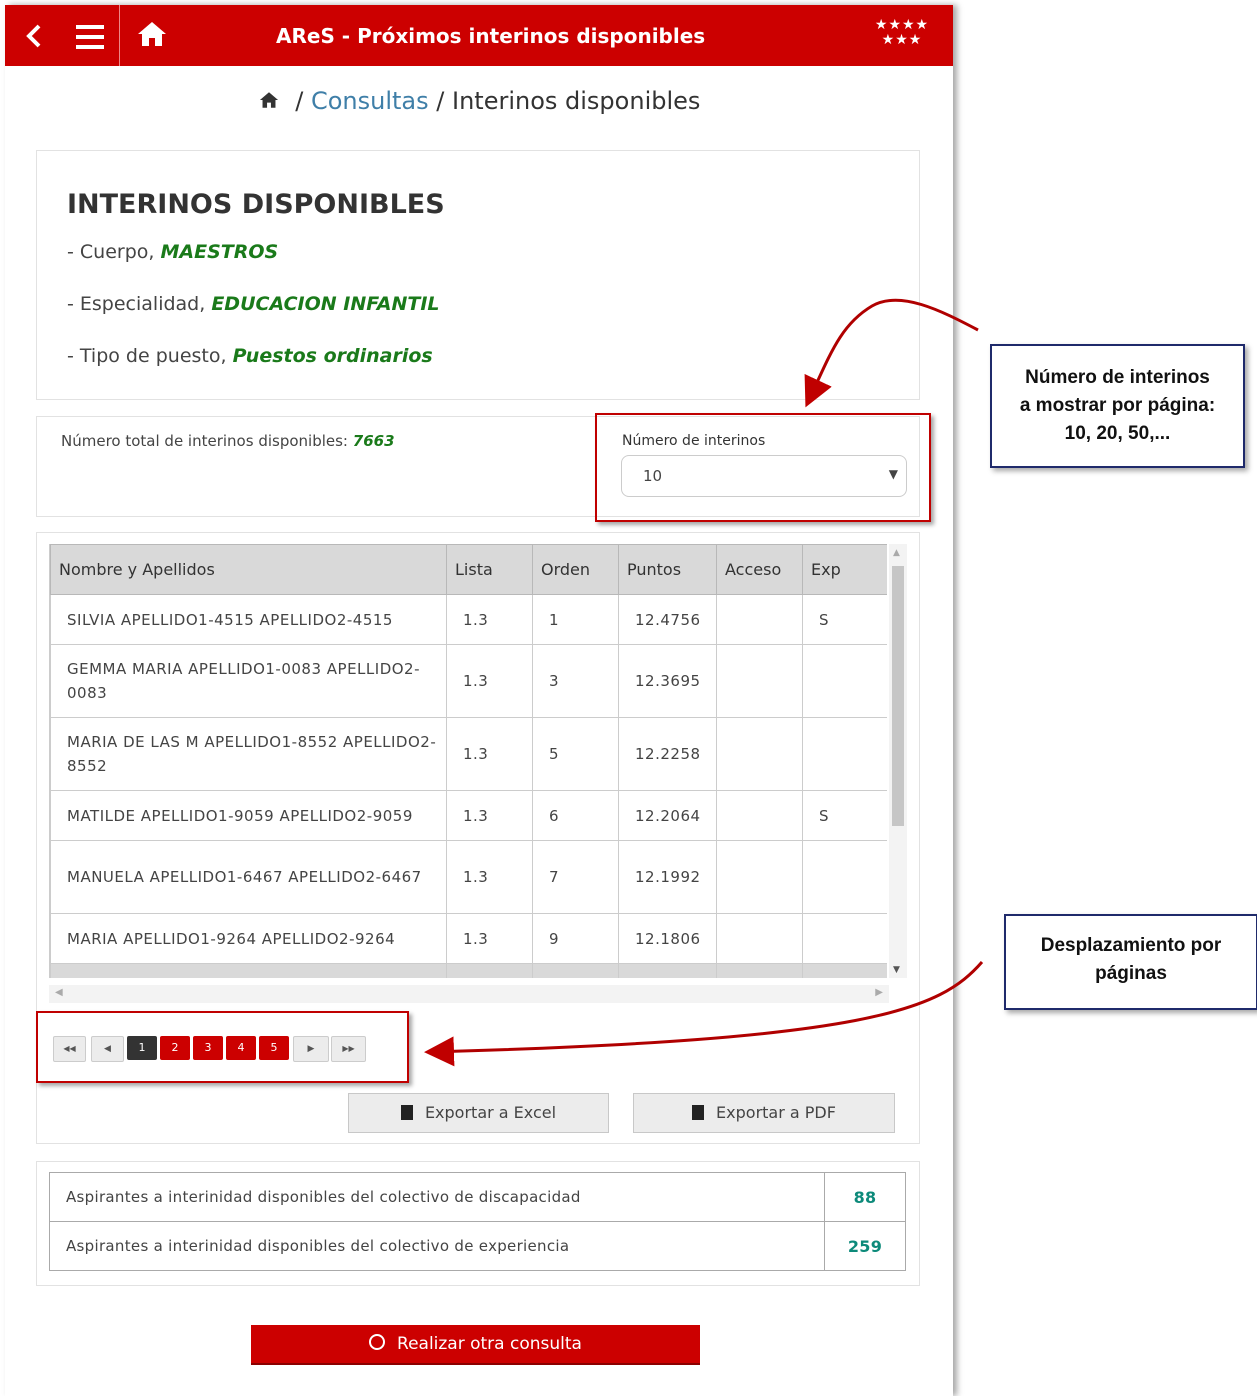 This screenshot has width=1257, height=1396. Describe the element at coordinates (248, 569) in the screenshot. I see `column-header-nombre: Nombre y Apellidos` at that location.